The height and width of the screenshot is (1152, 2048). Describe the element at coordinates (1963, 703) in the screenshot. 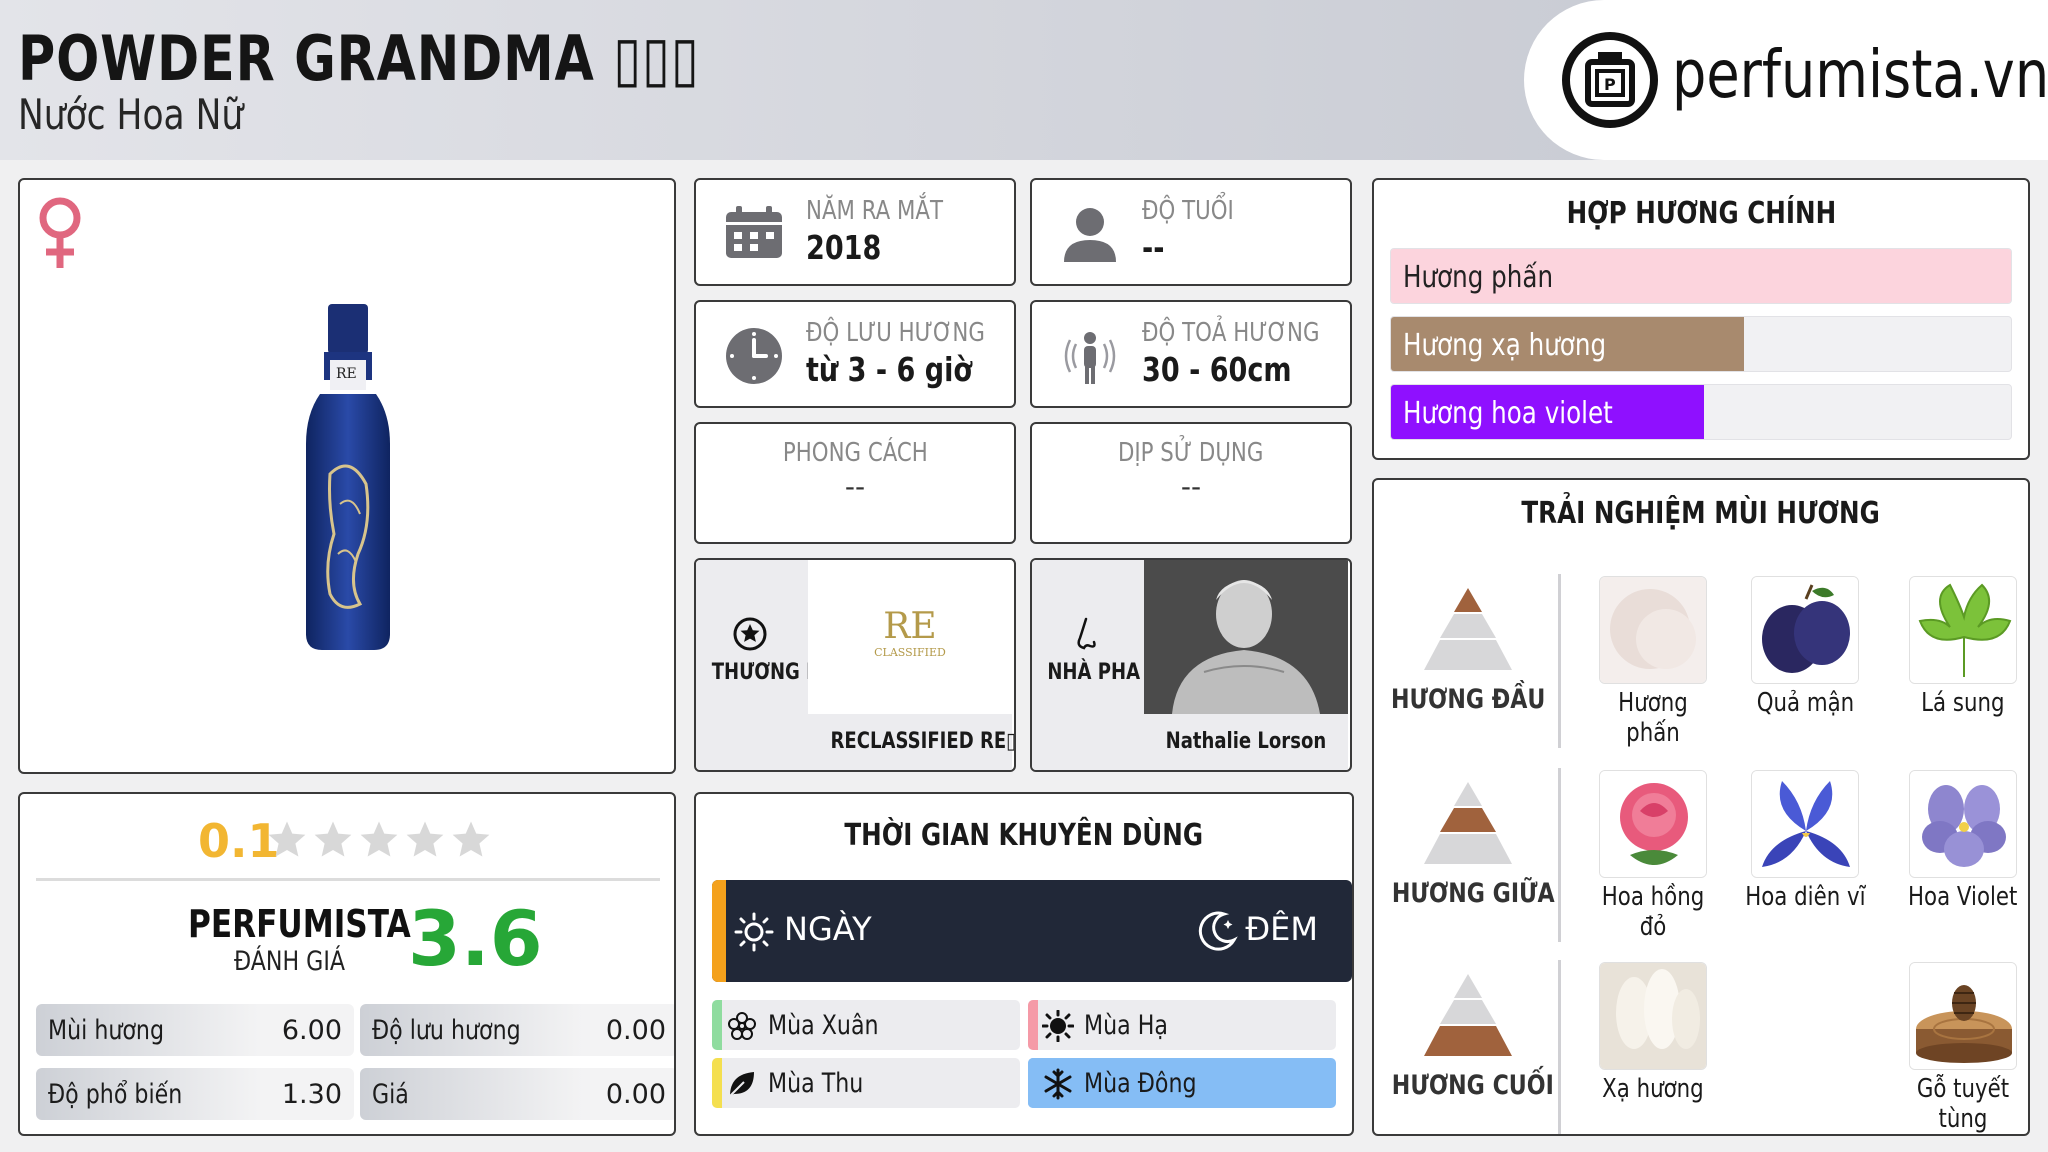

I see `note-label: Lá sung` at that location.